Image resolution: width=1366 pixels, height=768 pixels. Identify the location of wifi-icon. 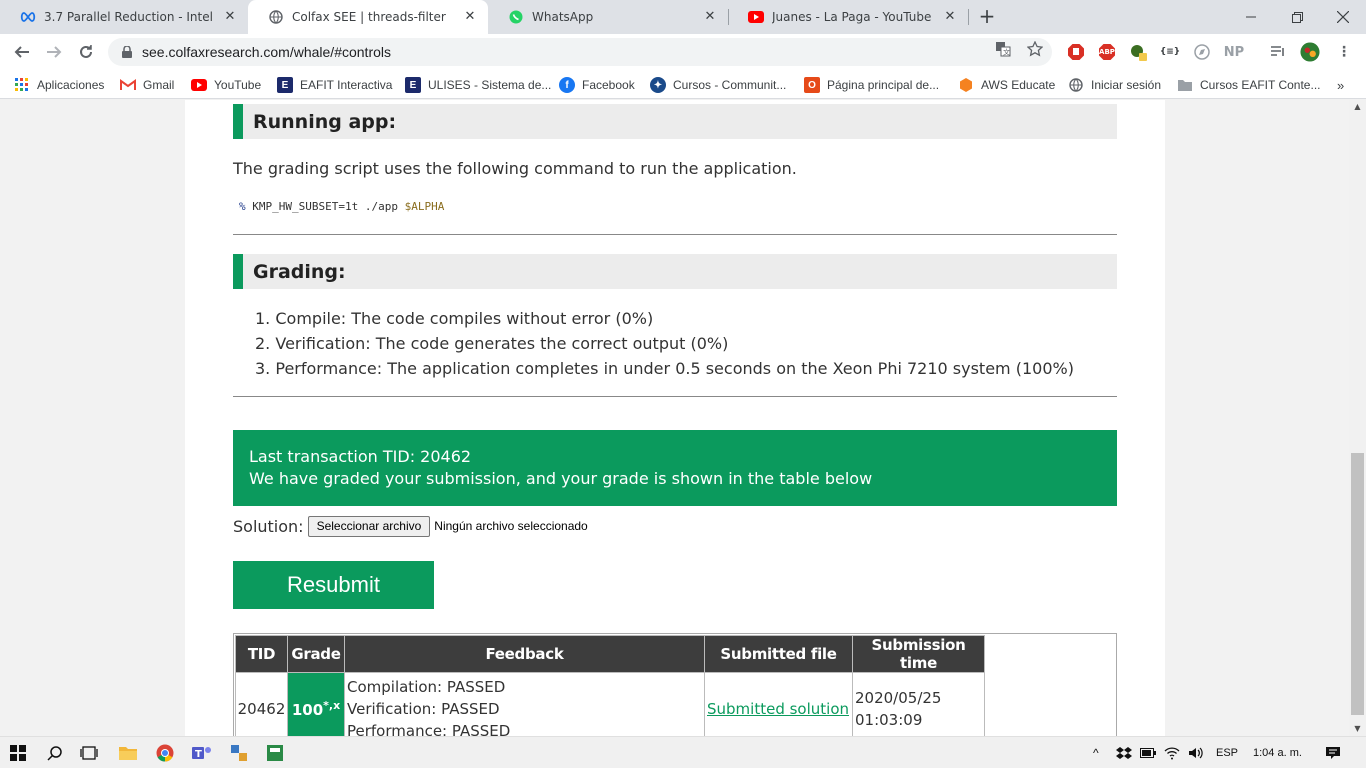
(1172, 753).